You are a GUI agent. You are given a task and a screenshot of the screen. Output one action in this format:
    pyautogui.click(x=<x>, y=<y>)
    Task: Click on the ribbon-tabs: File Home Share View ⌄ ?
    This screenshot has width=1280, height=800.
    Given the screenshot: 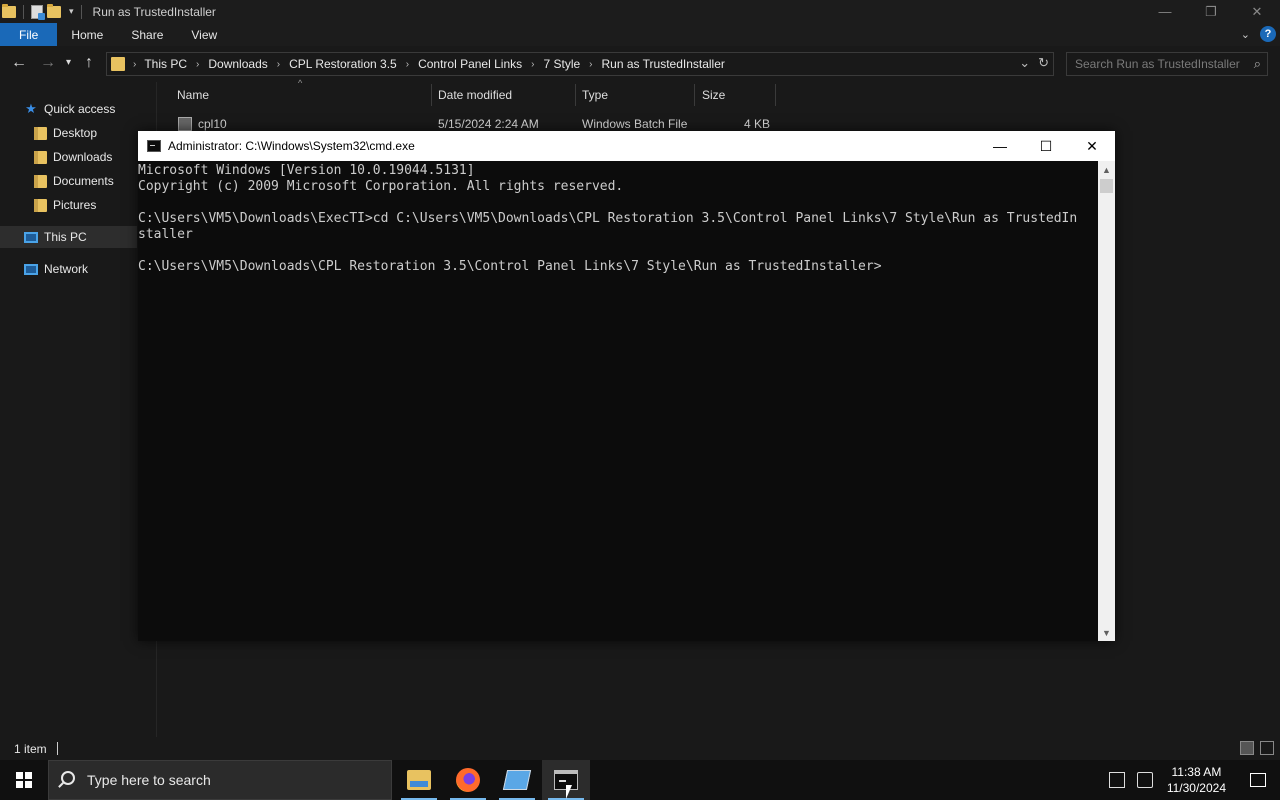 What is the action you would take?
    pyautogui.click(x=640, y=34)
    